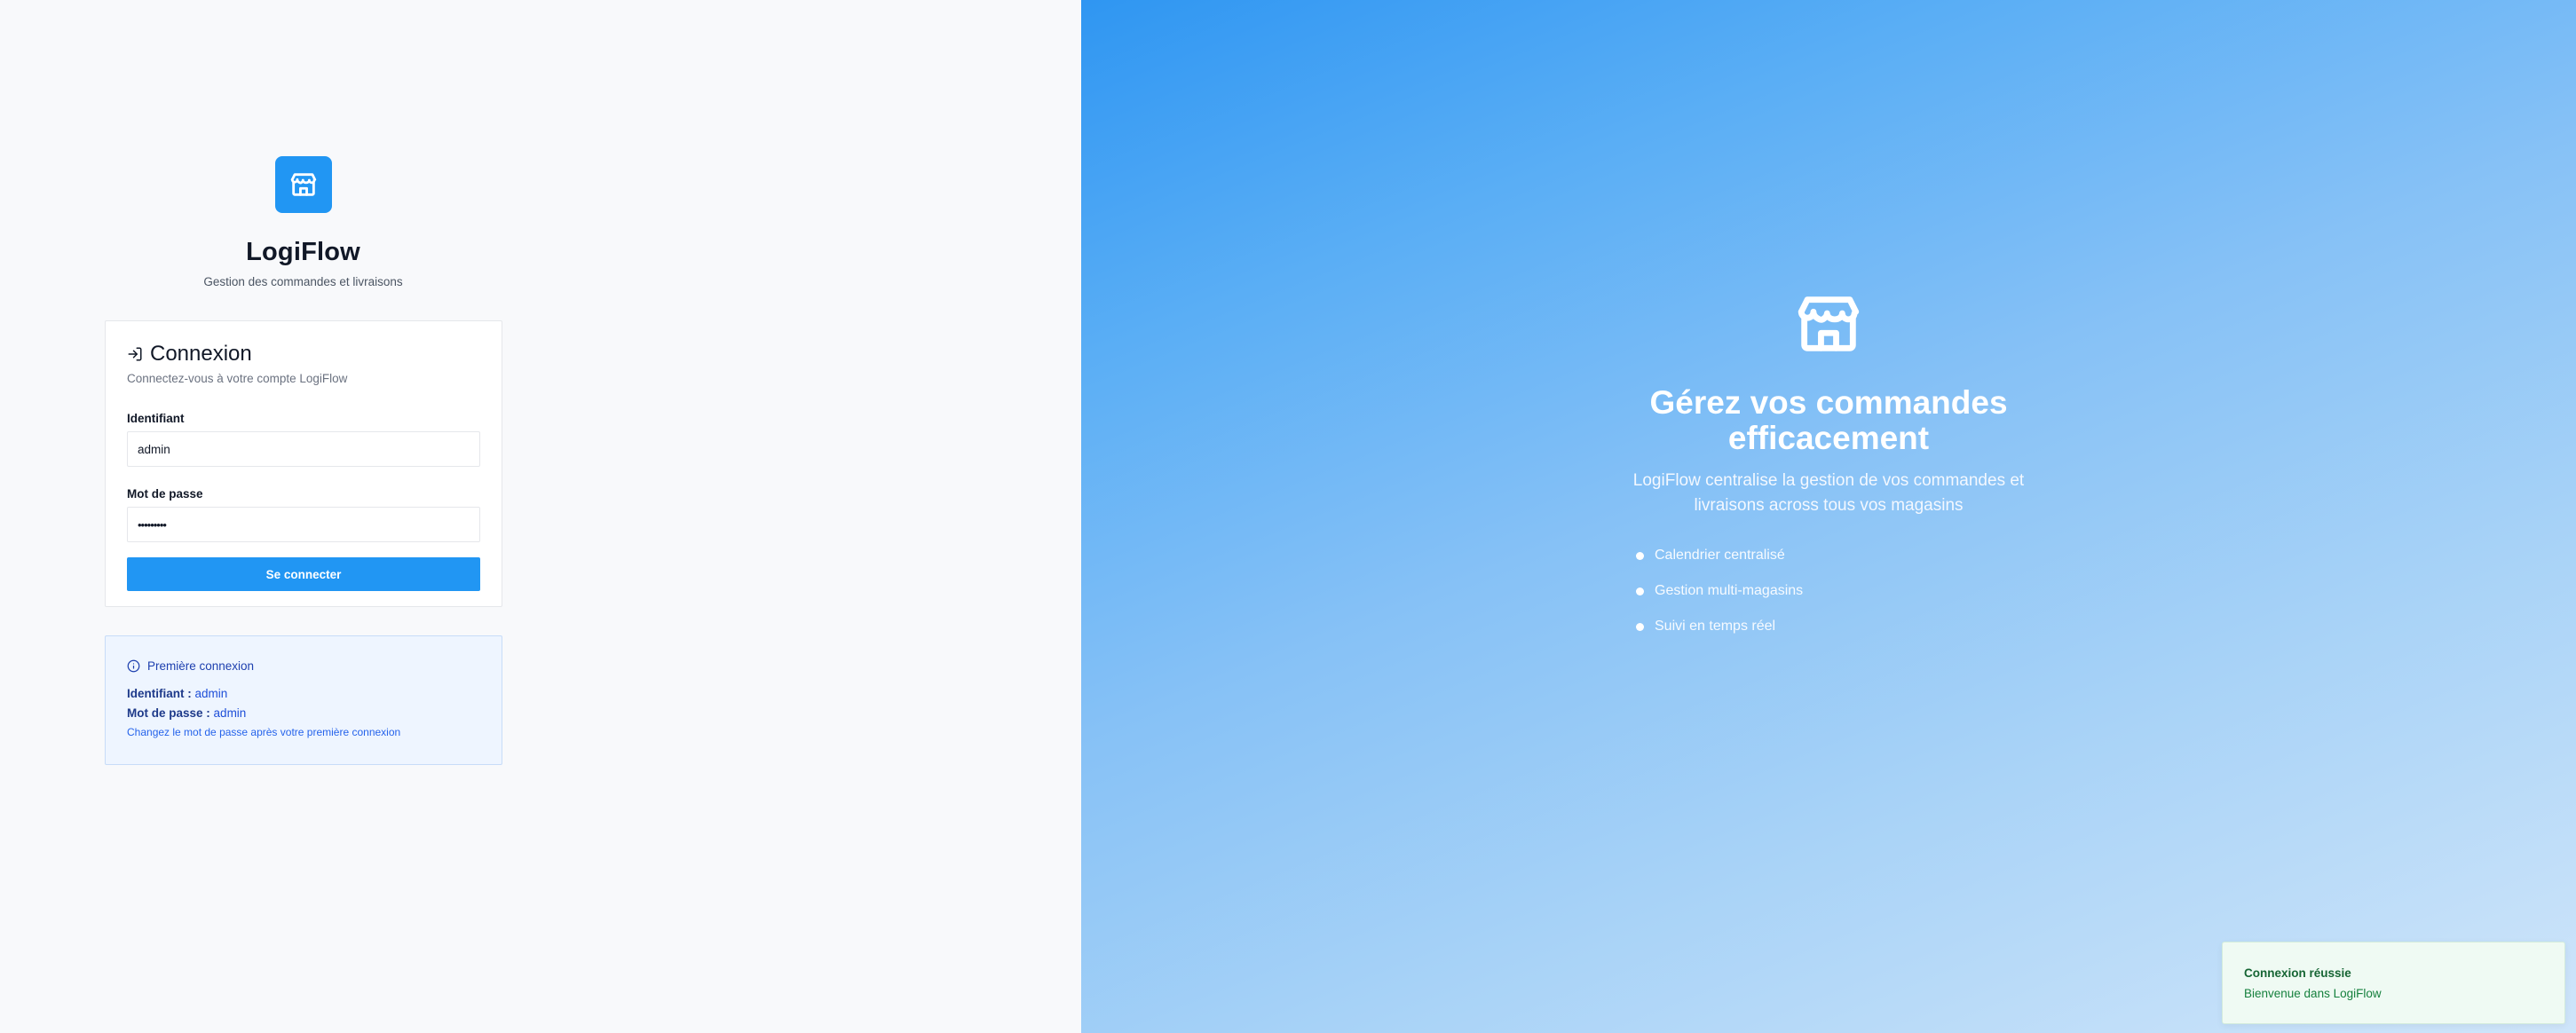 This screenshot has height=1033, width=2576. What do you see at coordinates (2313, 993) in the screenshot?
I see `toast-message: Bienvenue dans LogiFlow` at bounding box center [2313, 993].